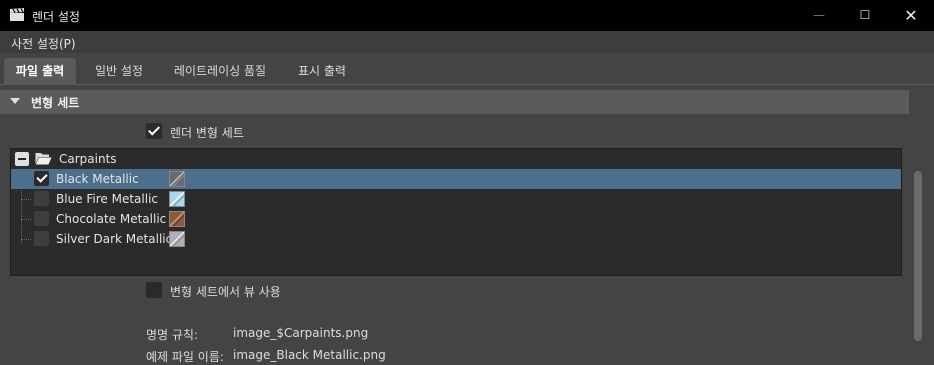 Image resolution: width=934 pixels, height=365 pixels. What do you see at coordinates (467, 42) in the screenshot?
I see `menu-bar: 사전 설정(P)` at bounding box center [467, 42].